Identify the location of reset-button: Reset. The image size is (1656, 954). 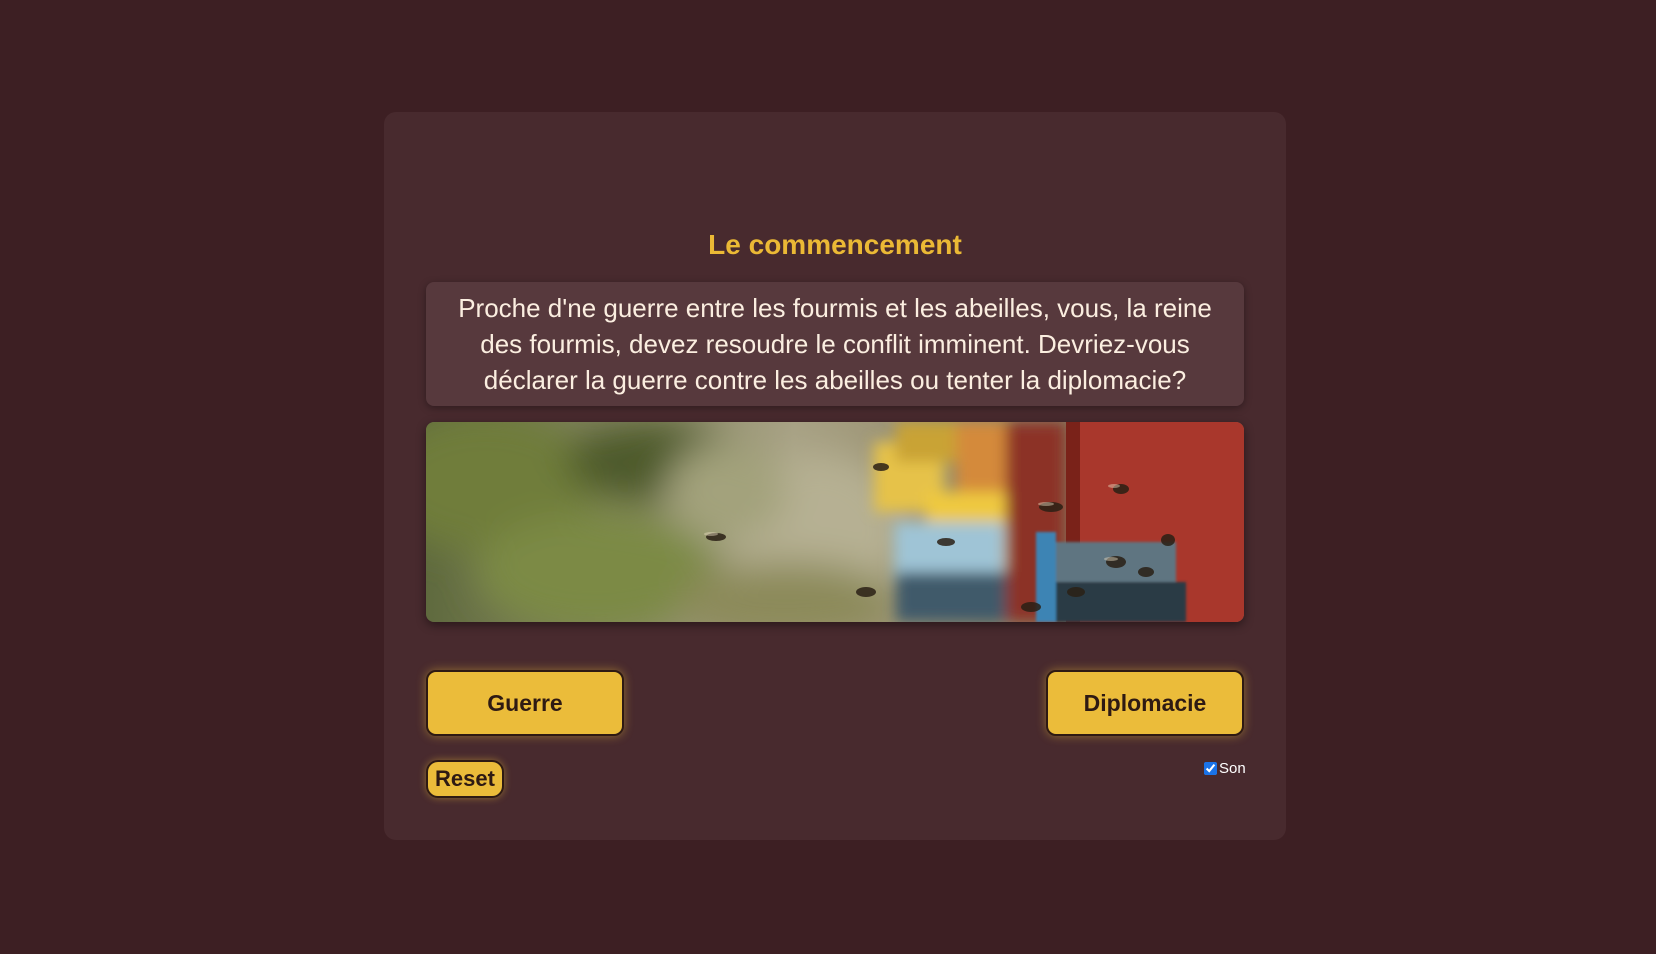
(465, 779).